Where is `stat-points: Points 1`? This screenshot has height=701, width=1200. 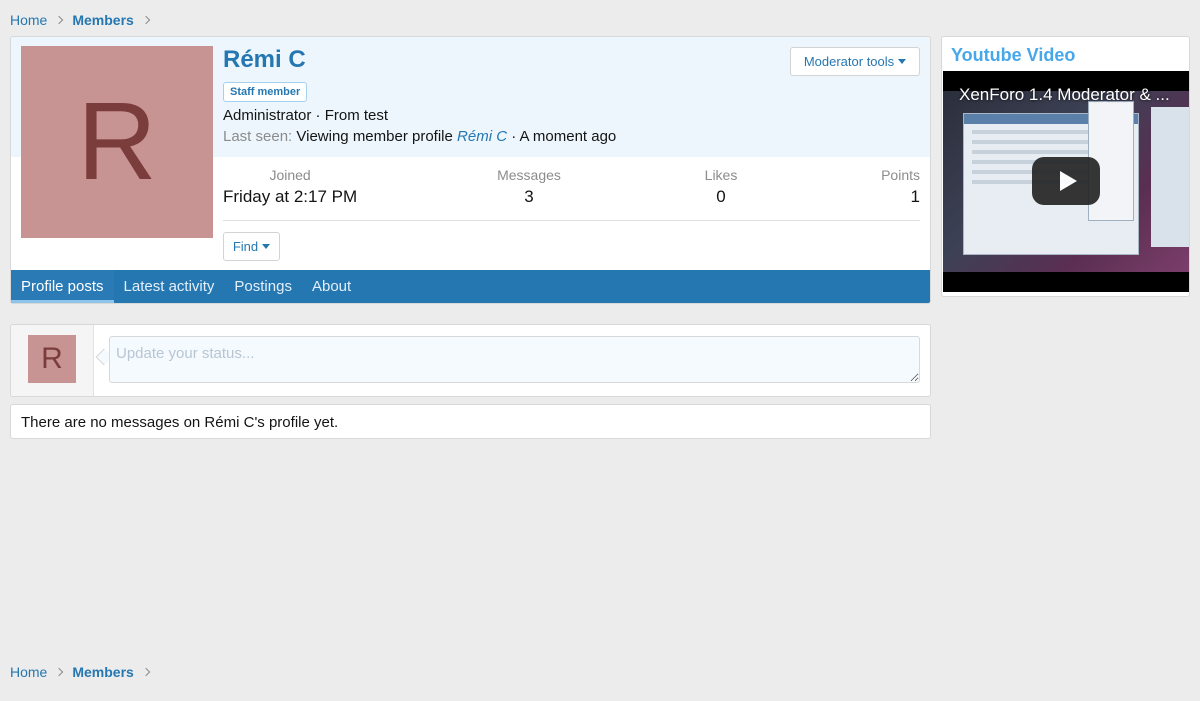 stat-points: Points 1 is located at coordinates (900, 187).